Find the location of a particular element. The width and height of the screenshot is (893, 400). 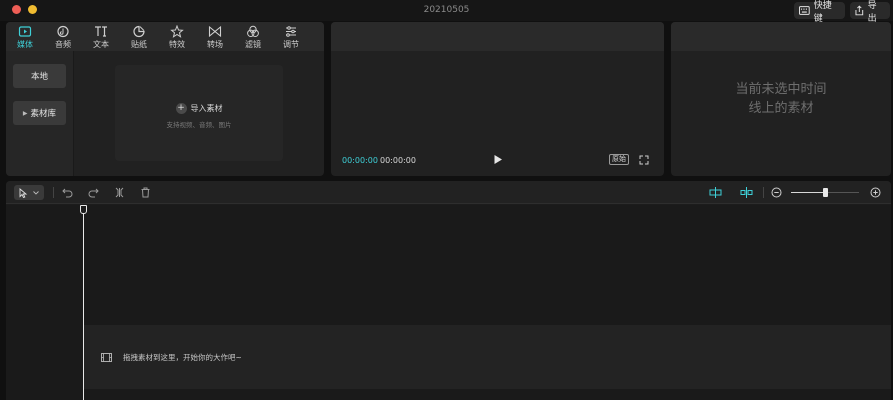

title-bar: 20210505 快捷键 导出 is located at coordinates (446, 12).